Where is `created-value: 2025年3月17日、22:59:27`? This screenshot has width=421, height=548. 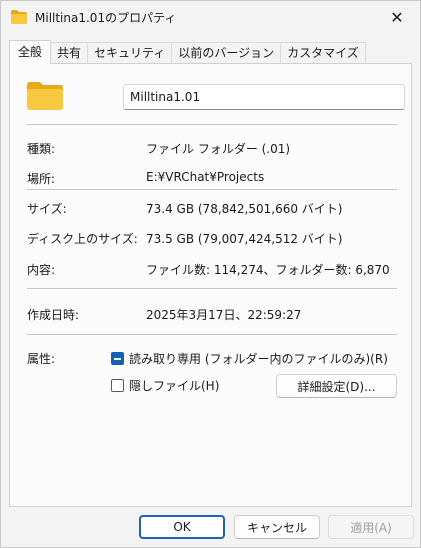 created-value: 2025年3月17日、22:59:27 is located at coordinates (224, 315).